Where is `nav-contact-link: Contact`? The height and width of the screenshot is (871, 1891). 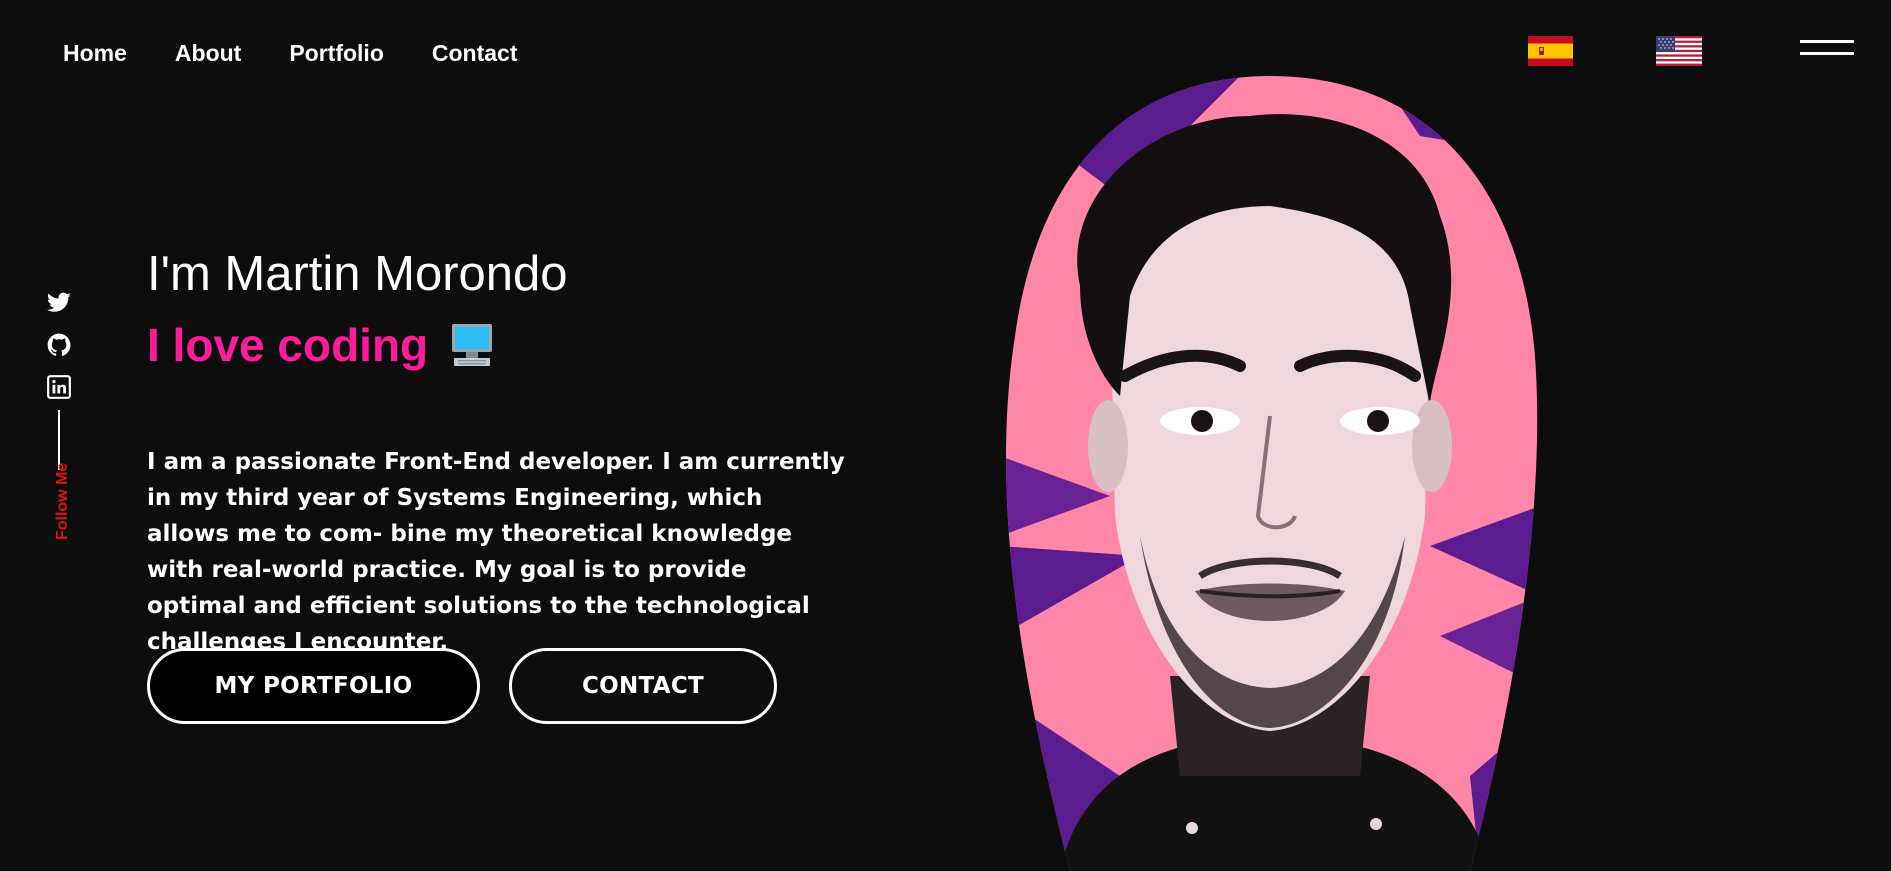 nav-contact-link: Contact is located at coordinates (475, 53).